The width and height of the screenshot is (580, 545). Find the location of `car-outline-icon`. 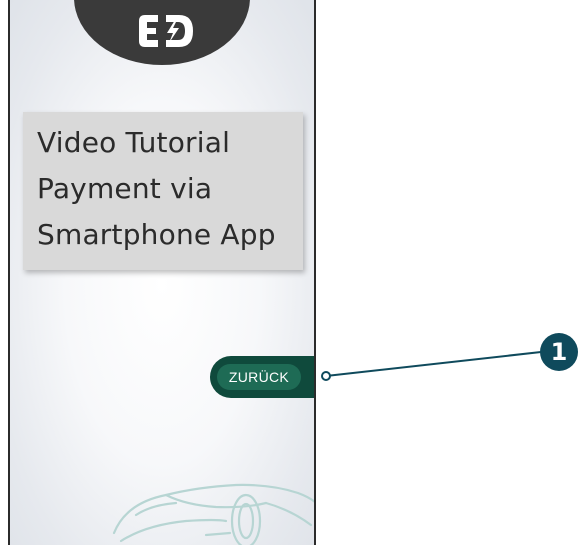

car-outline-icon is located at coordinates (213, 514).